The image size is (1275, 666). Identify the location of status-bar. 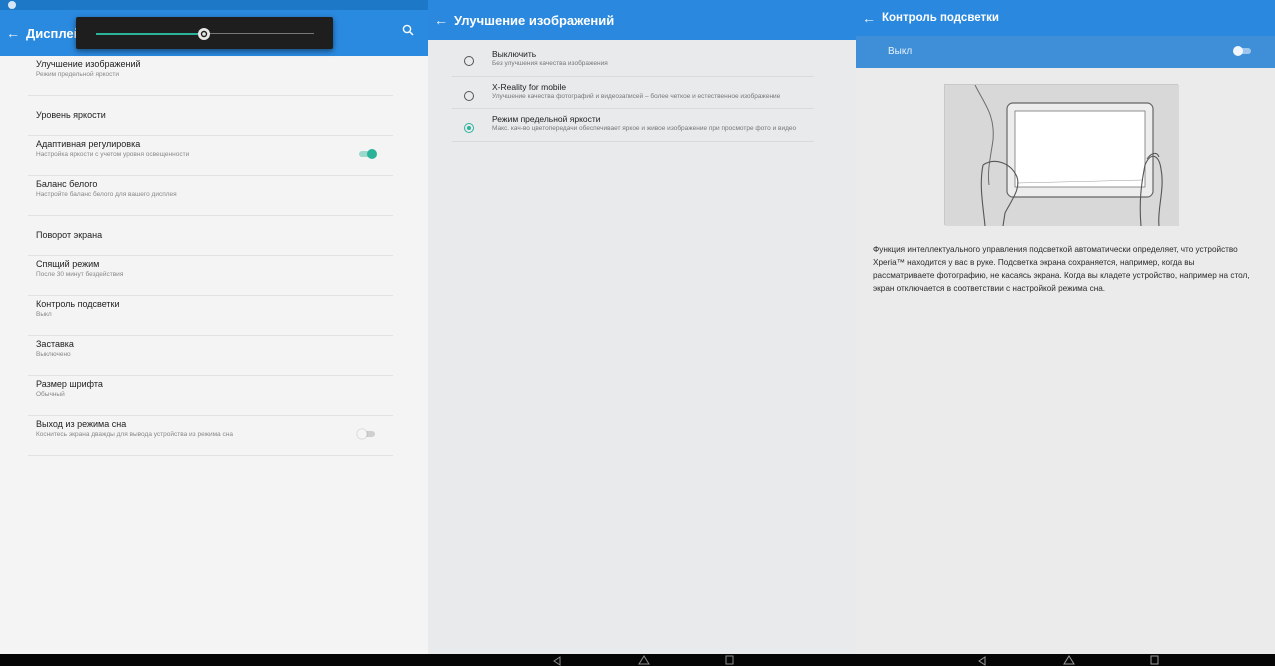
(214, 5).